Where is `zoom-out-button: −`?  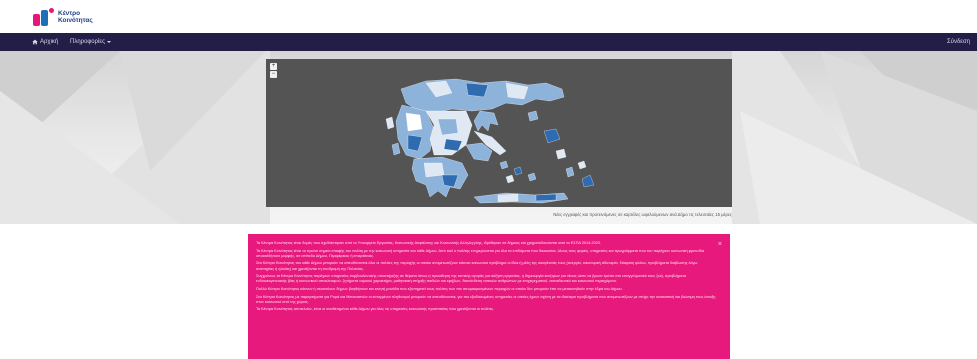 zoom-out-button: − is located at coordinates (273, 74).